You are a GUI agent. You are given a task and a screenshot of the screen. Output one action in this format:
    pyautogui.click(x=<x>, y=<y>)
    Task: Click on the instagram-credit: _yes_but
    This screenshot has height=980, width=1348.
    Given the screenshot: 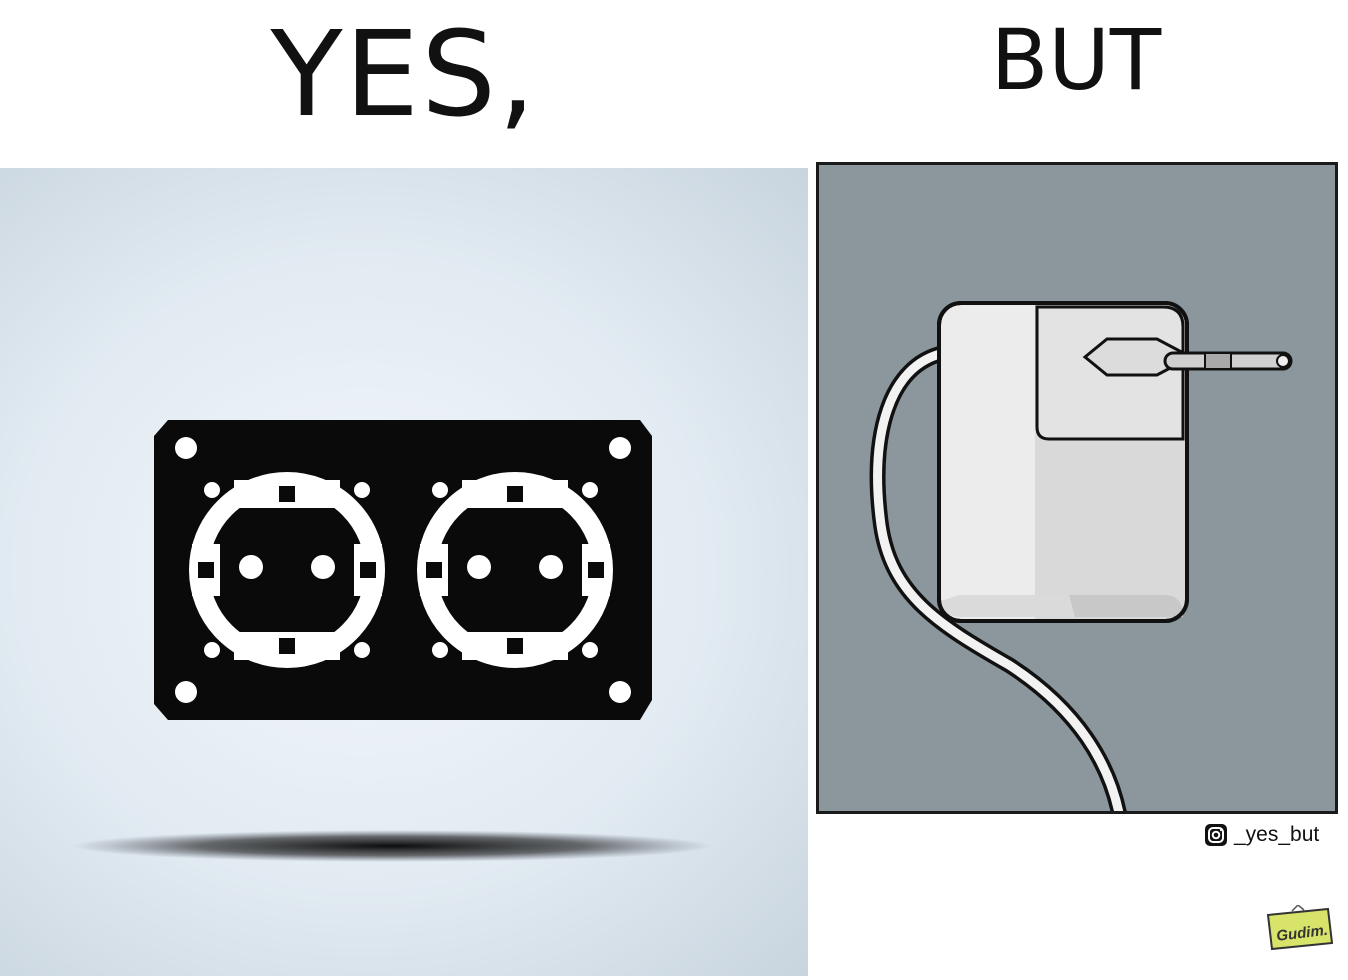 What is the action you would take?
    pyautogui.click(x=1261, y=835)
    